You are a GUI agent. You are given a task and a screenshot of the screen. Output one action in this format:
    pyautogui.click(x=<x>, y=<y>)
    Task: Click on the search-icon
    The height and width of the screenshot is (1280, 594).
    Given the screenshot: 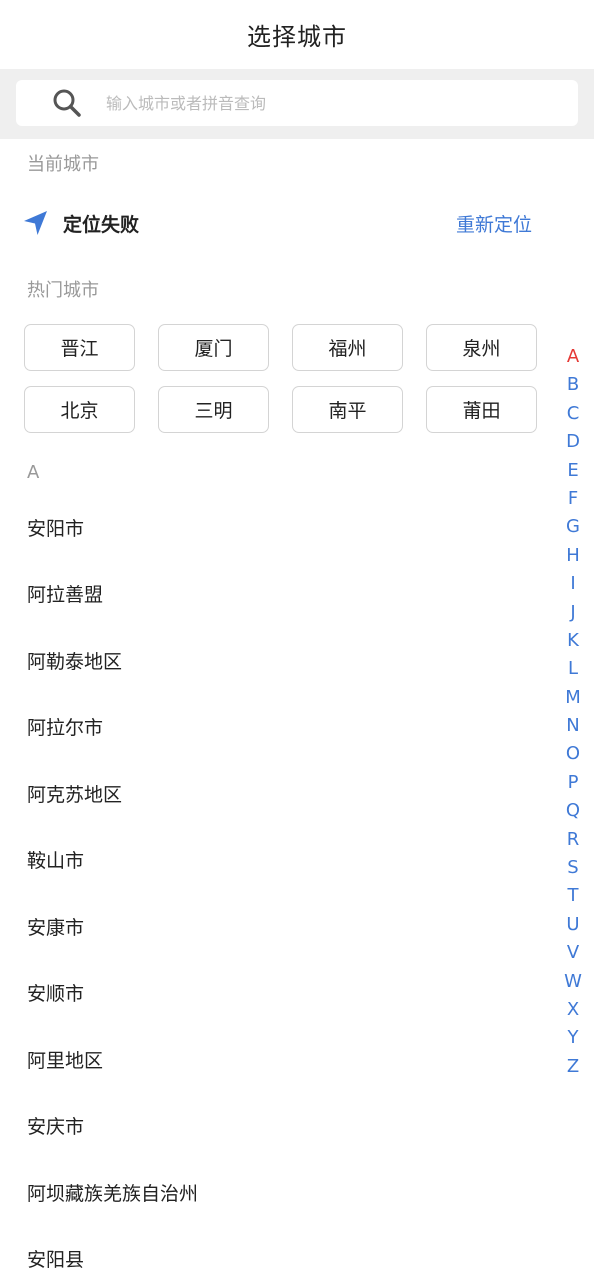 What is the action you would take?
    pyautogui.click(x=67, y=103)
    